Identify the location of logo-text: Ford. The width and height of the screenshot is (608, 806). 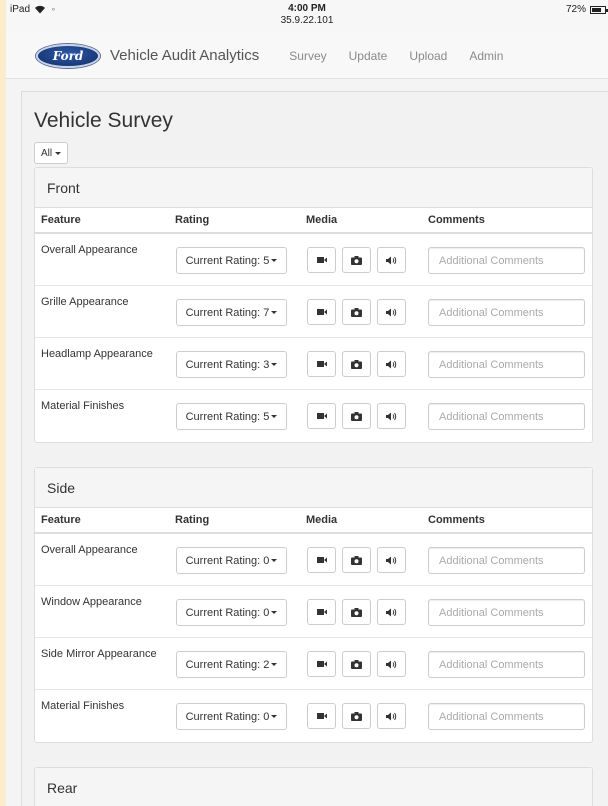
(68, 55).